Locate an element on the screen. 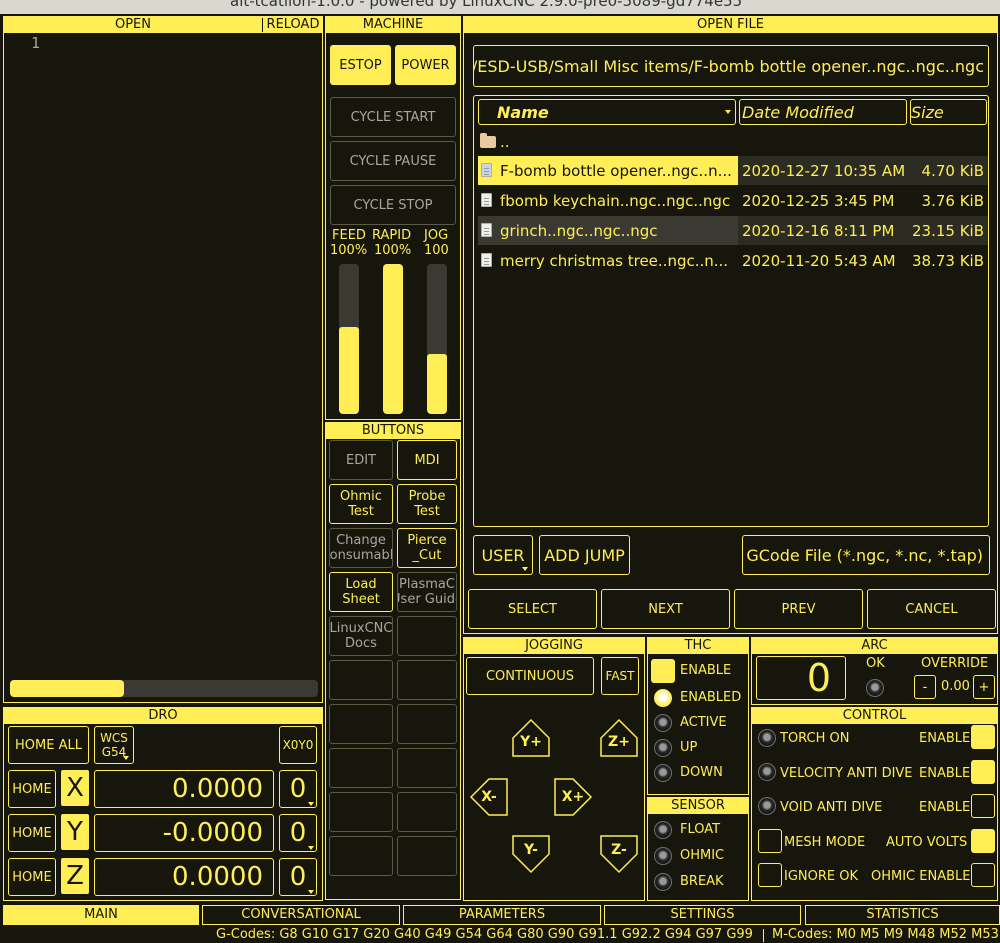  linuxcnc-docs-line2: Docs is located at coordinates (361, 643).